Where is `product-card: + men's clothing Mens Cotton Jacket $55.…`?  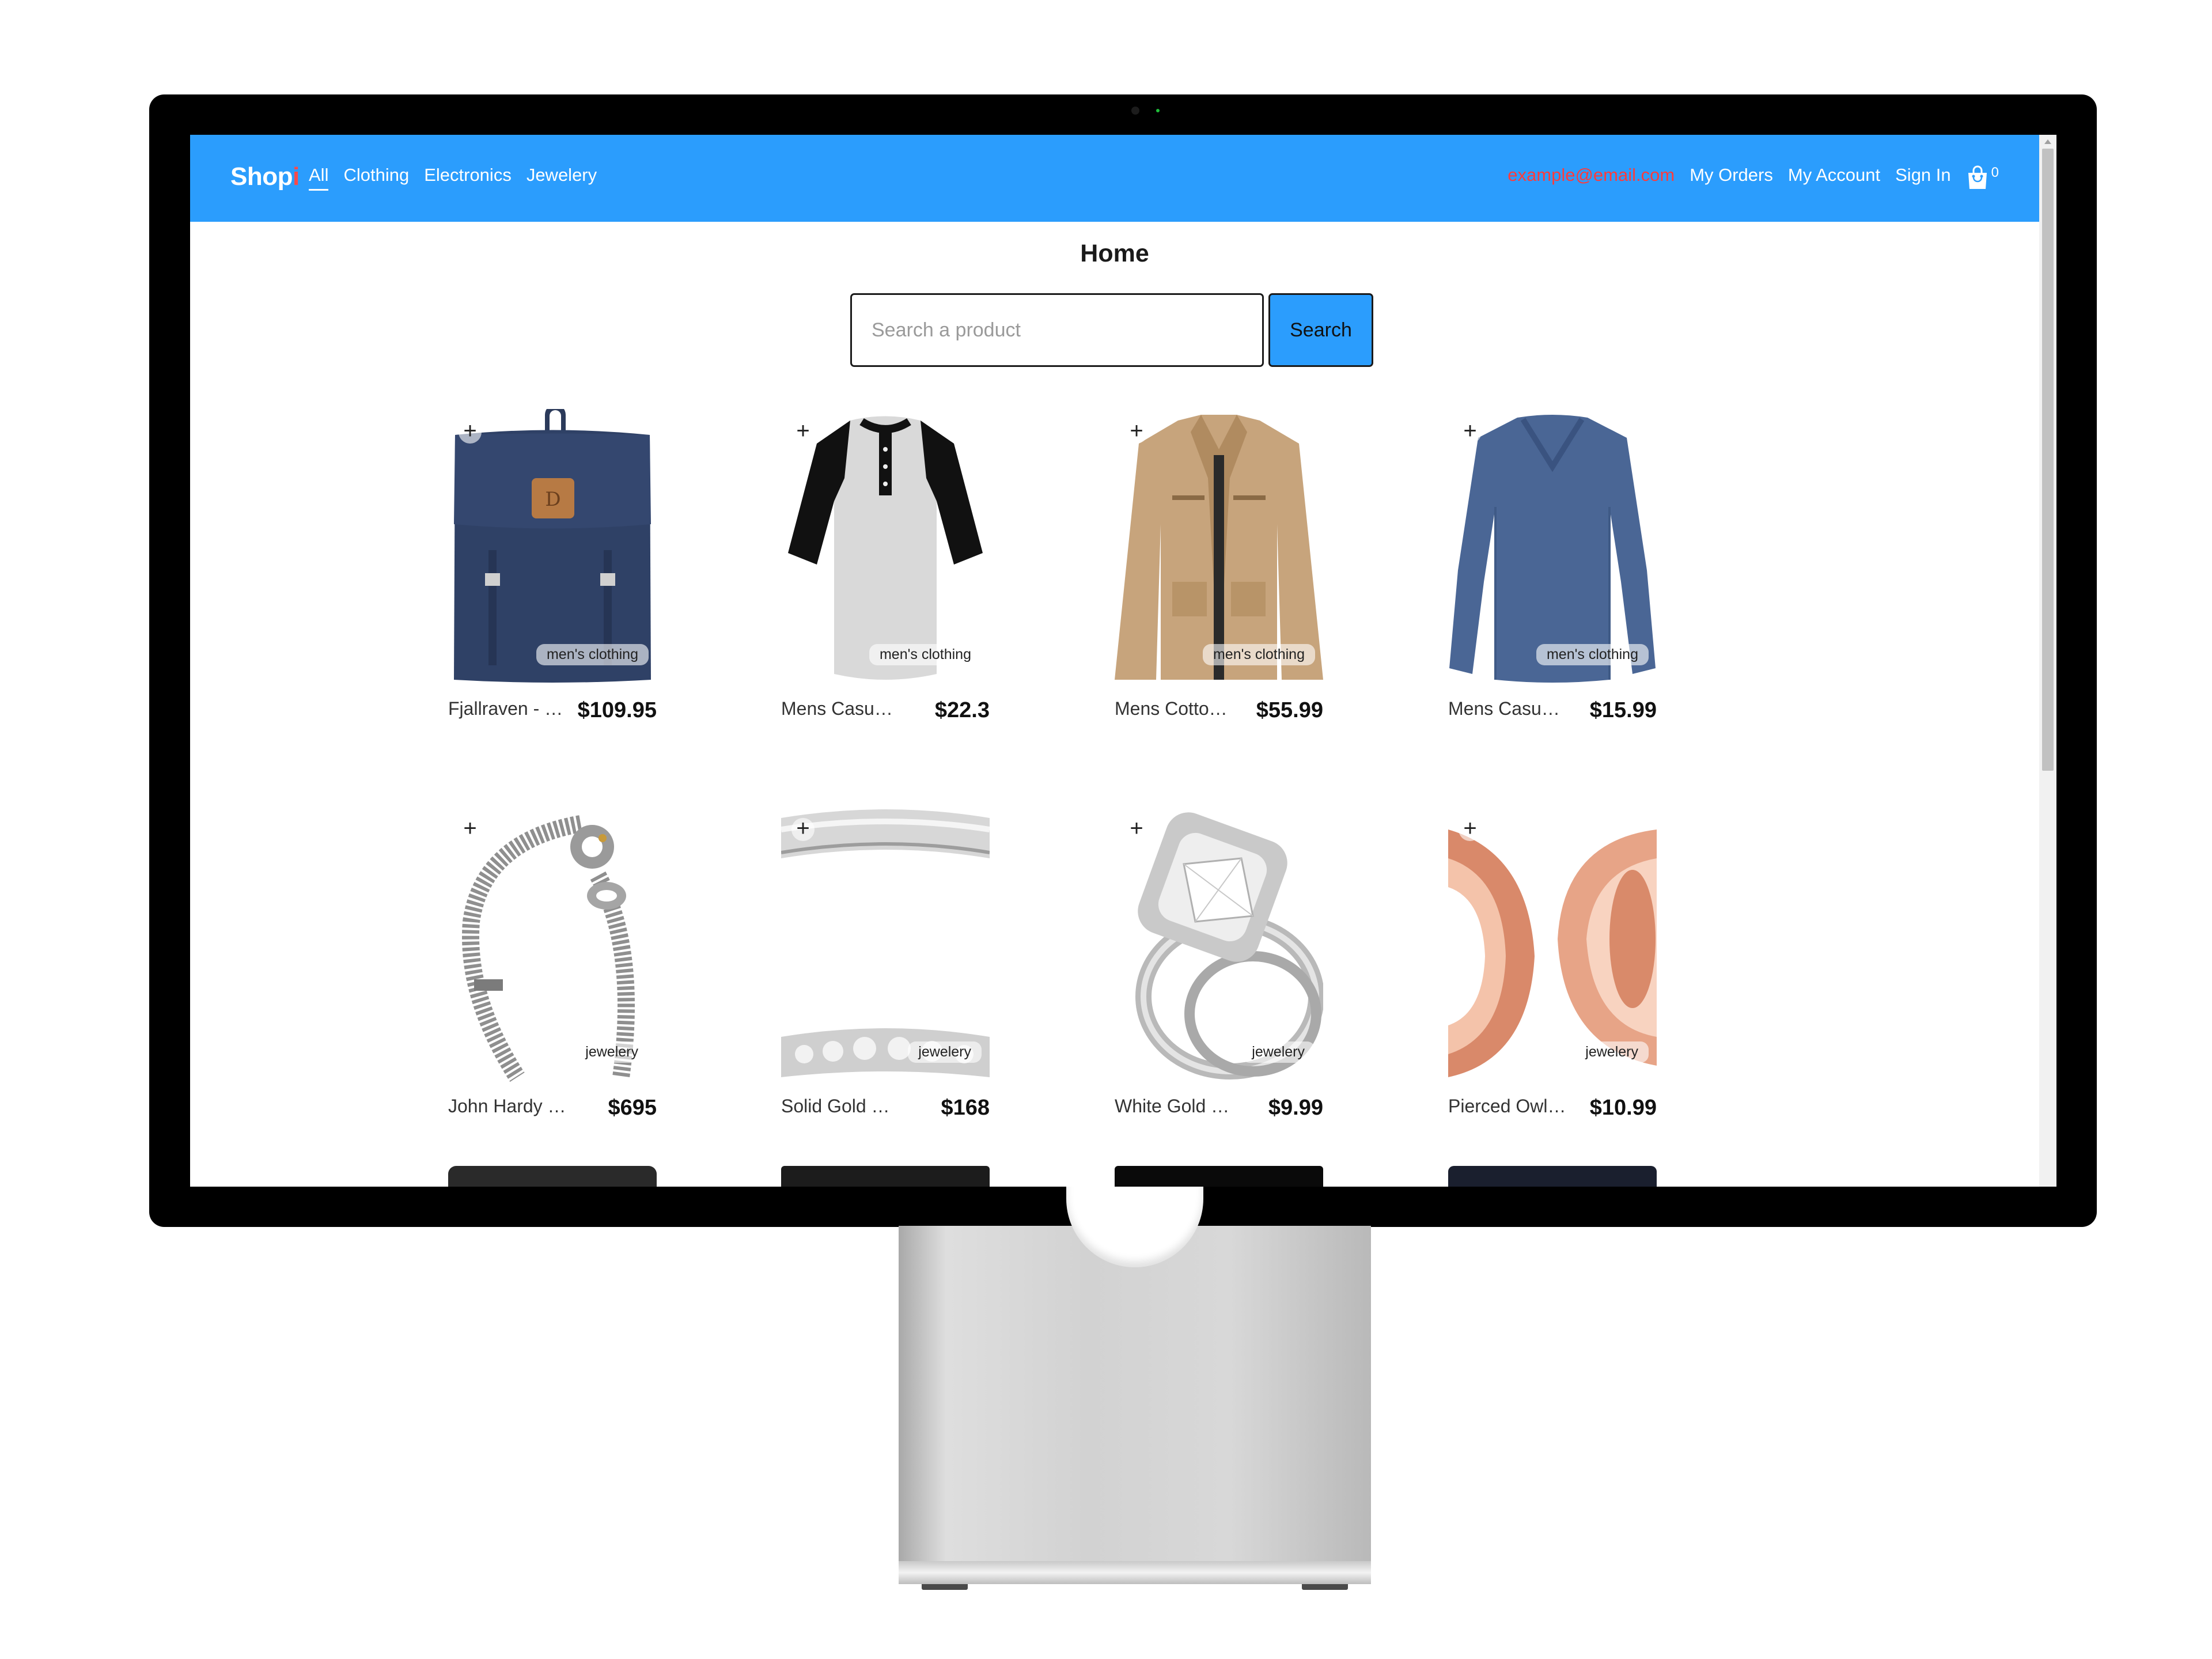
product-card: + men's clothing Mens Cotton Jacket $55.… is located at coordinates (1219, 576).